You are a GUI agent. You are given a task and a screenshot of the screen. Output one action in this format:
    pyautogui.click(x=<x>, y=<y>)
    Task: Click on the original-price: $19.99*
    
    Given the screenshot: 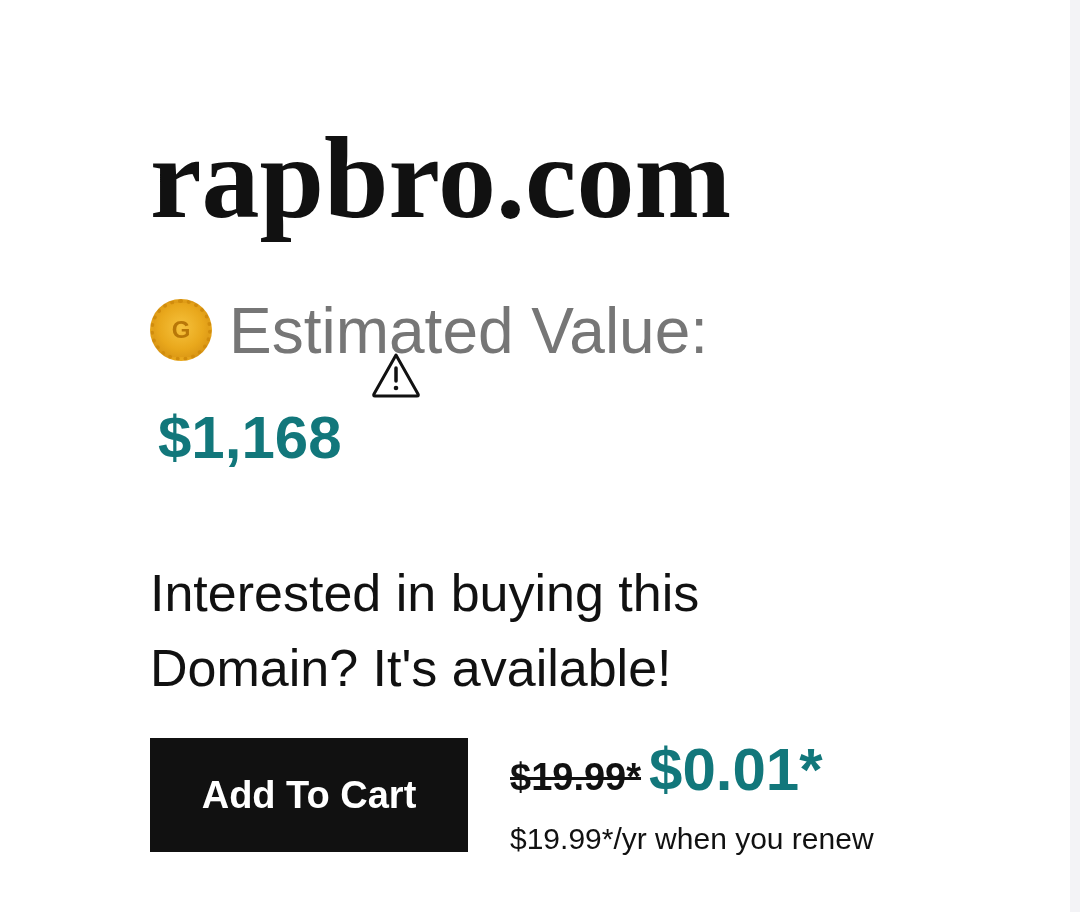 What is the action you would take?
    pyautogui.click(x=575, y=777)
    